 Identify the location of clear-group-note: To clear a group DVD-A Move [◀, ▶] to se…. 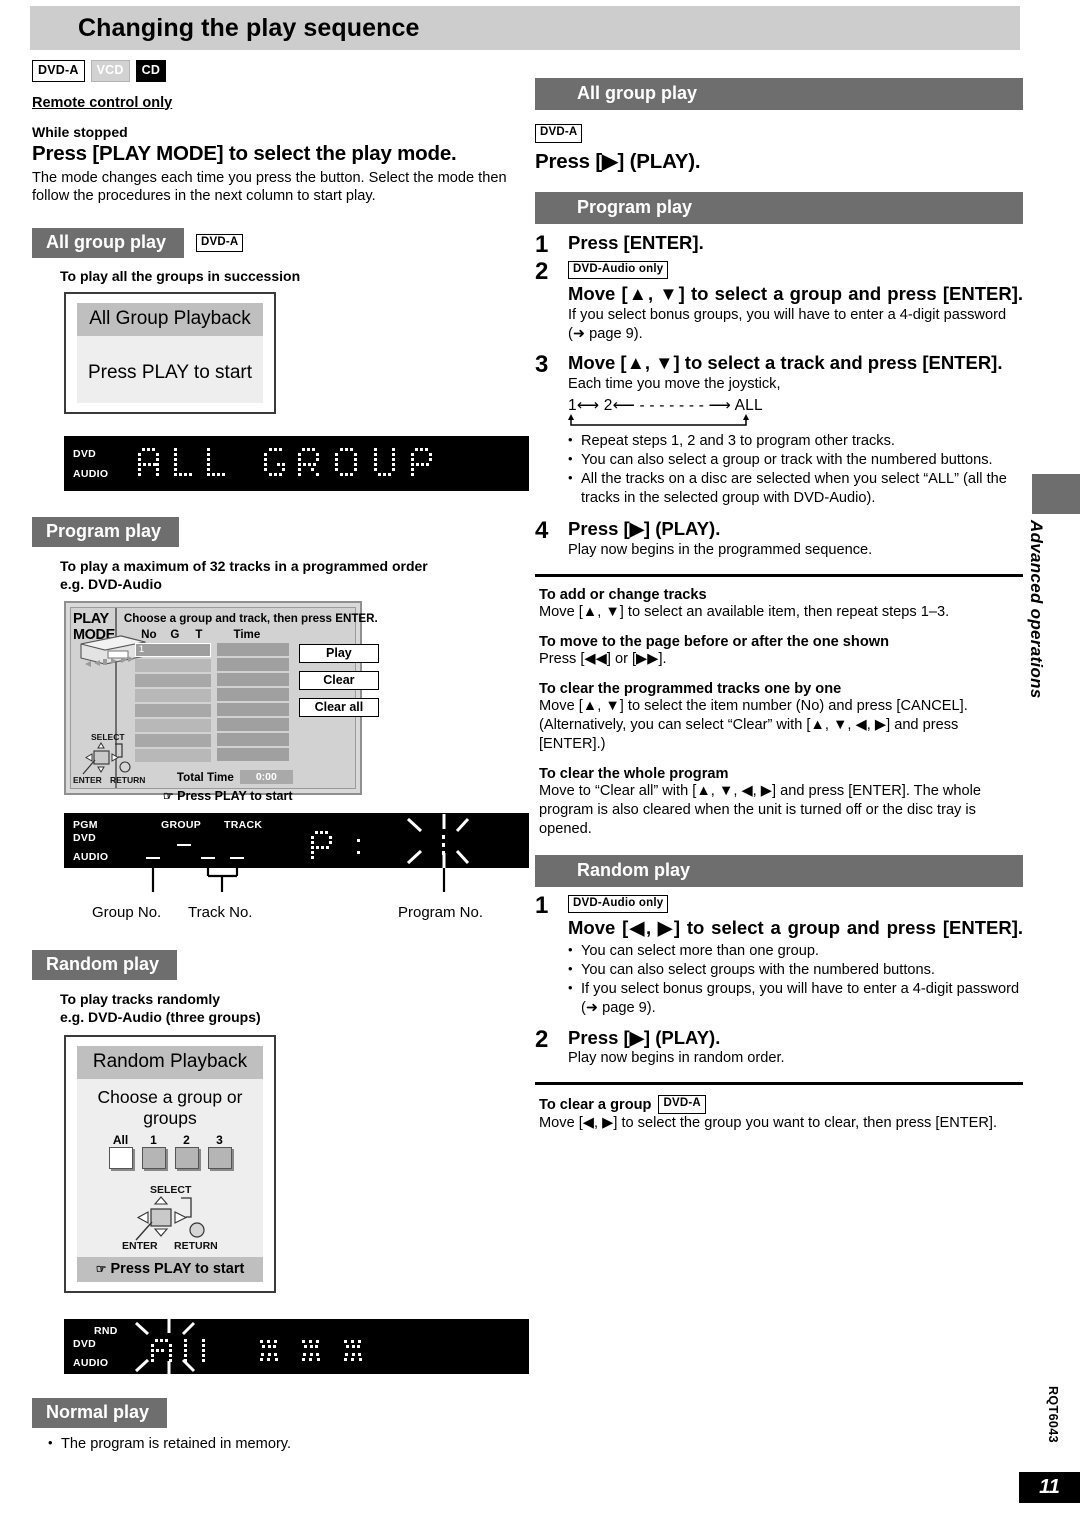
(781, 1113).